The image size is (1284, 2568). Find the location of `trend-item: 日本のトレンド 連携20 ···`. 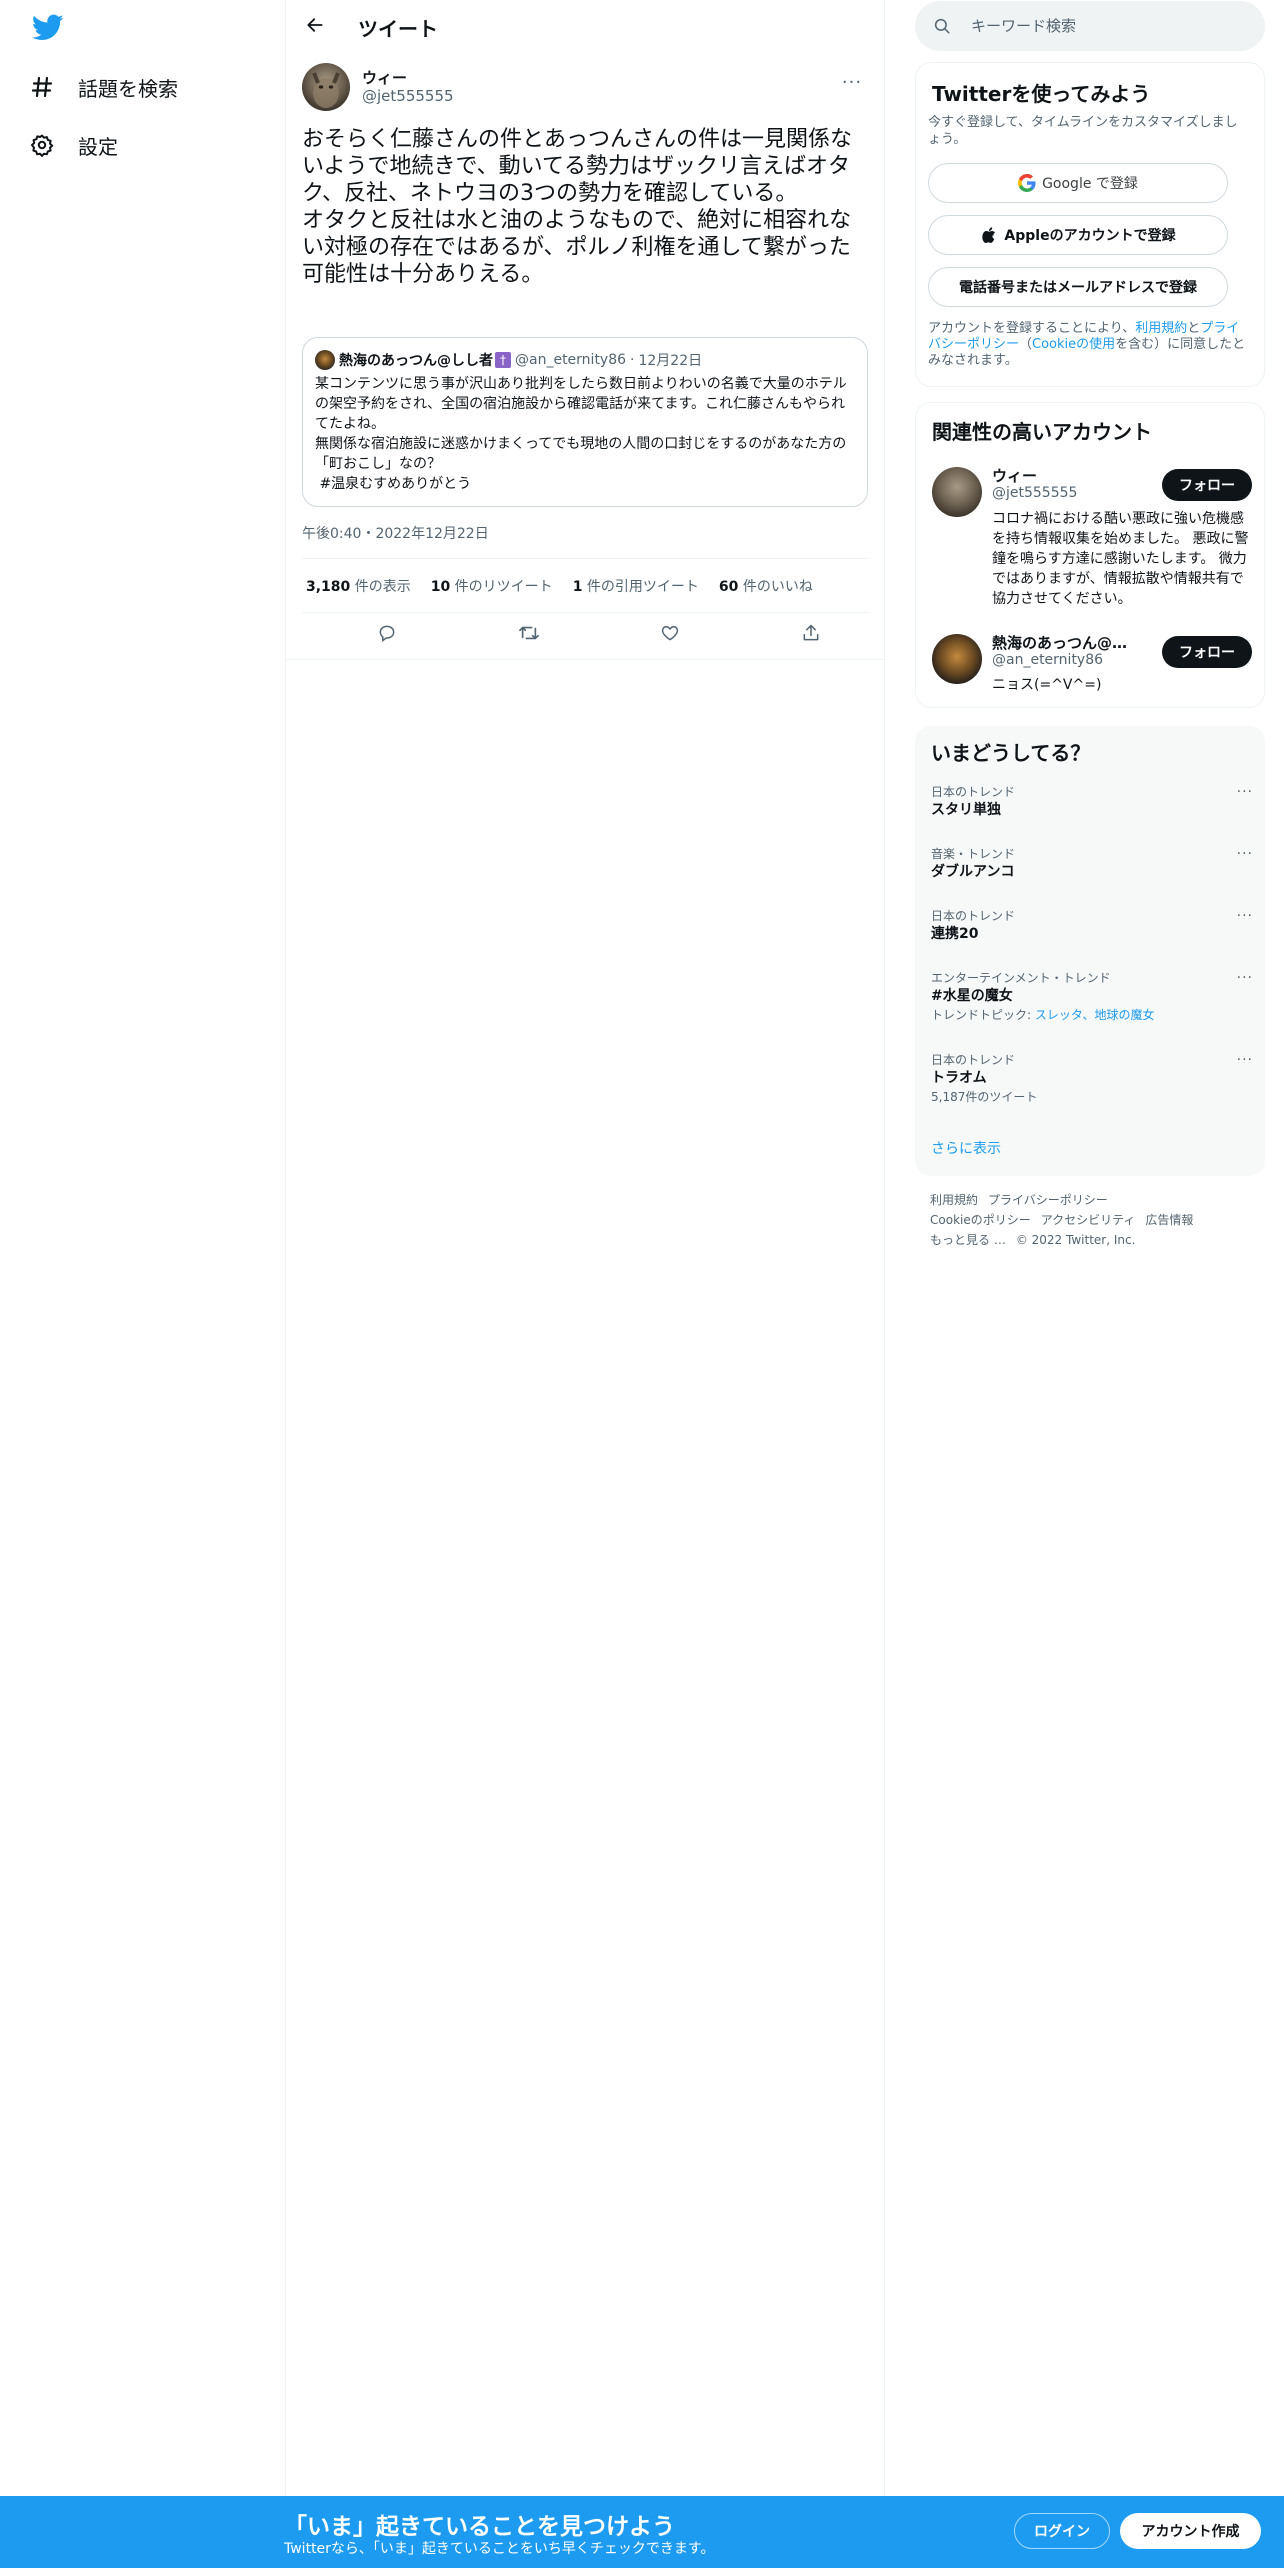

trend-item: 日本のトレンド 連携20 ··· is located at coordinates (1092, 926).